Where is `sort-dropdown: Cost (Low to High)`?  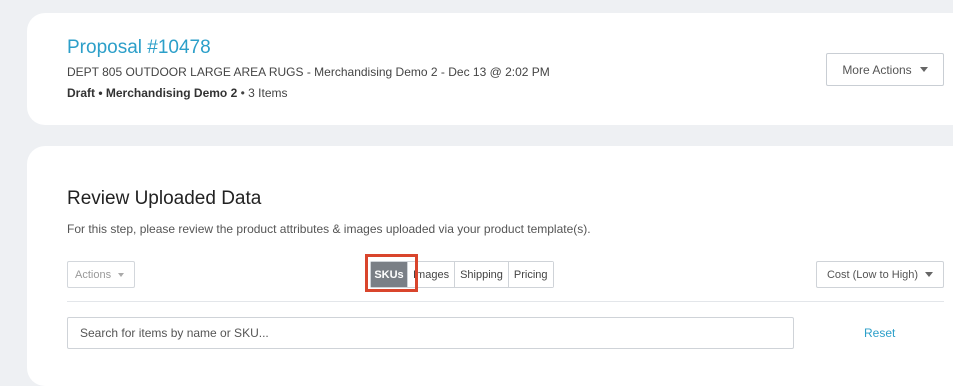
sort-dropdown: Cost (Low to High) is located at coordinates (880, 274).